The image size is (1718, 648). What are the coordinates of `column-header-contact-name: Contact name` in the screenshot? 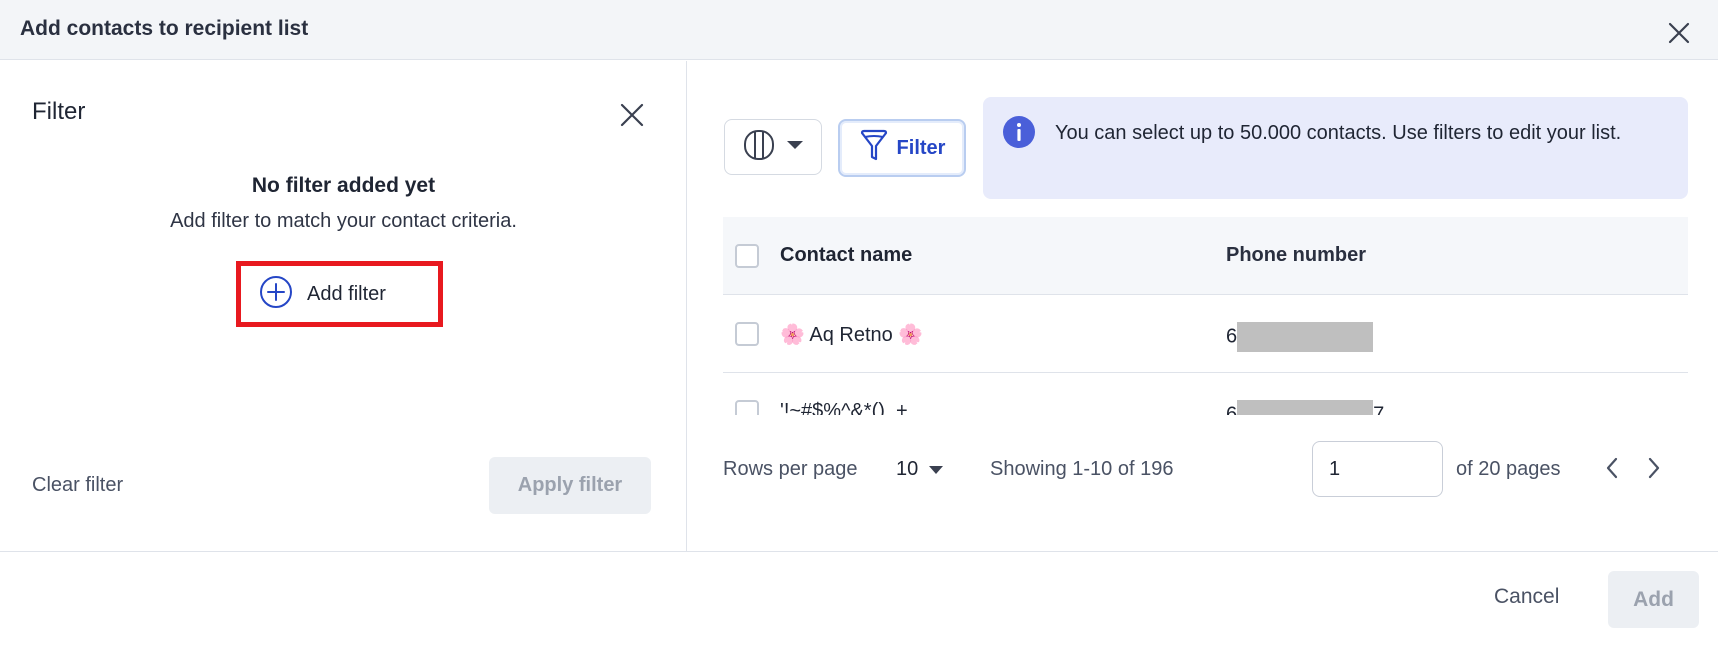 It's located at (846, 255).